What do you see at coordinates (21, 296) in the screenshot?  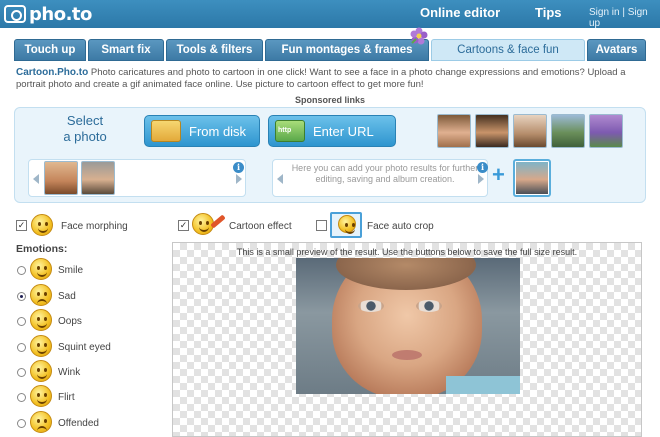 I see `emotion-radio-sad` at bounding box center [21, 296].